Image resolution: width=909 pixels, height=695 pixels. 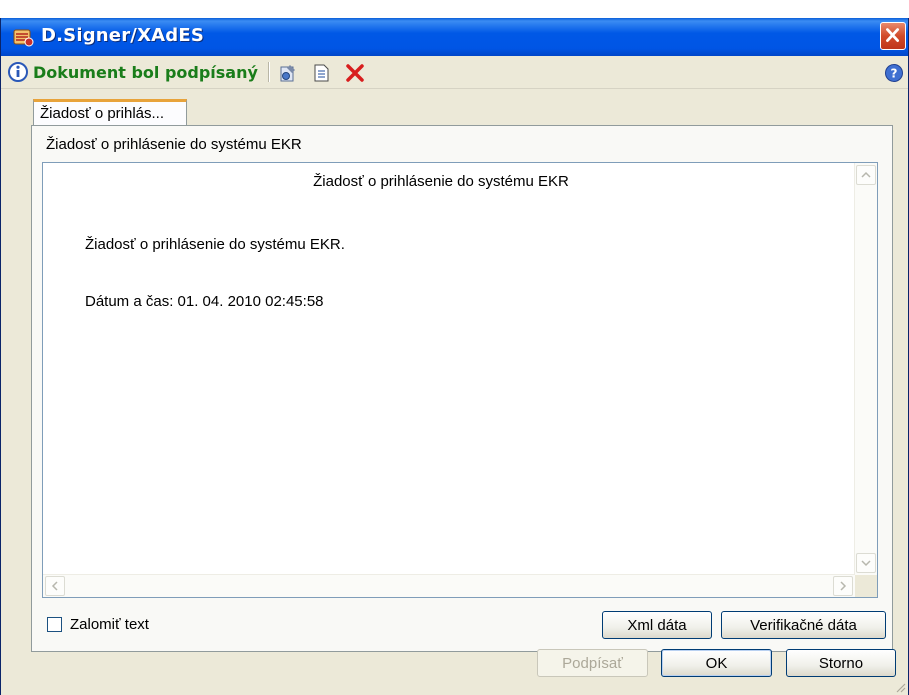 I want to click on sign-button: Podpísať, so click(x=592, y=663).